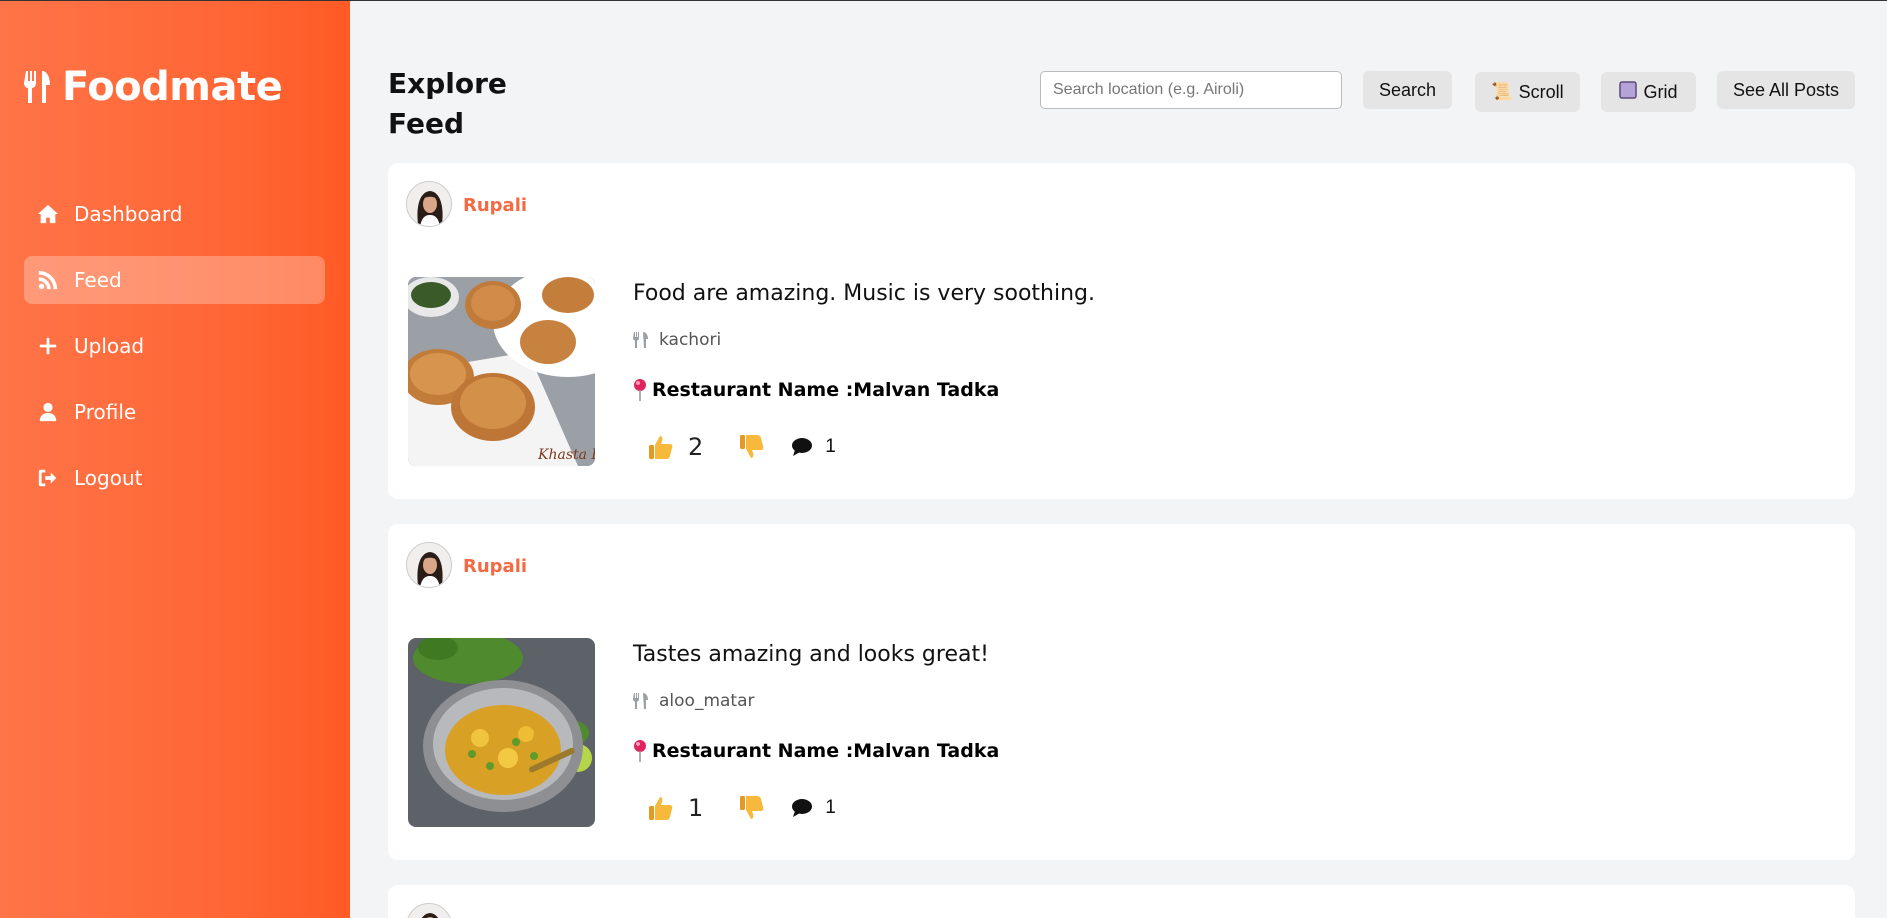 This screenshot has width=1887, height=918. What do you see at coordinates (566, 455) in the screenshot?
I see `svg-text: Khasta K` at bounding box center [566, 455].